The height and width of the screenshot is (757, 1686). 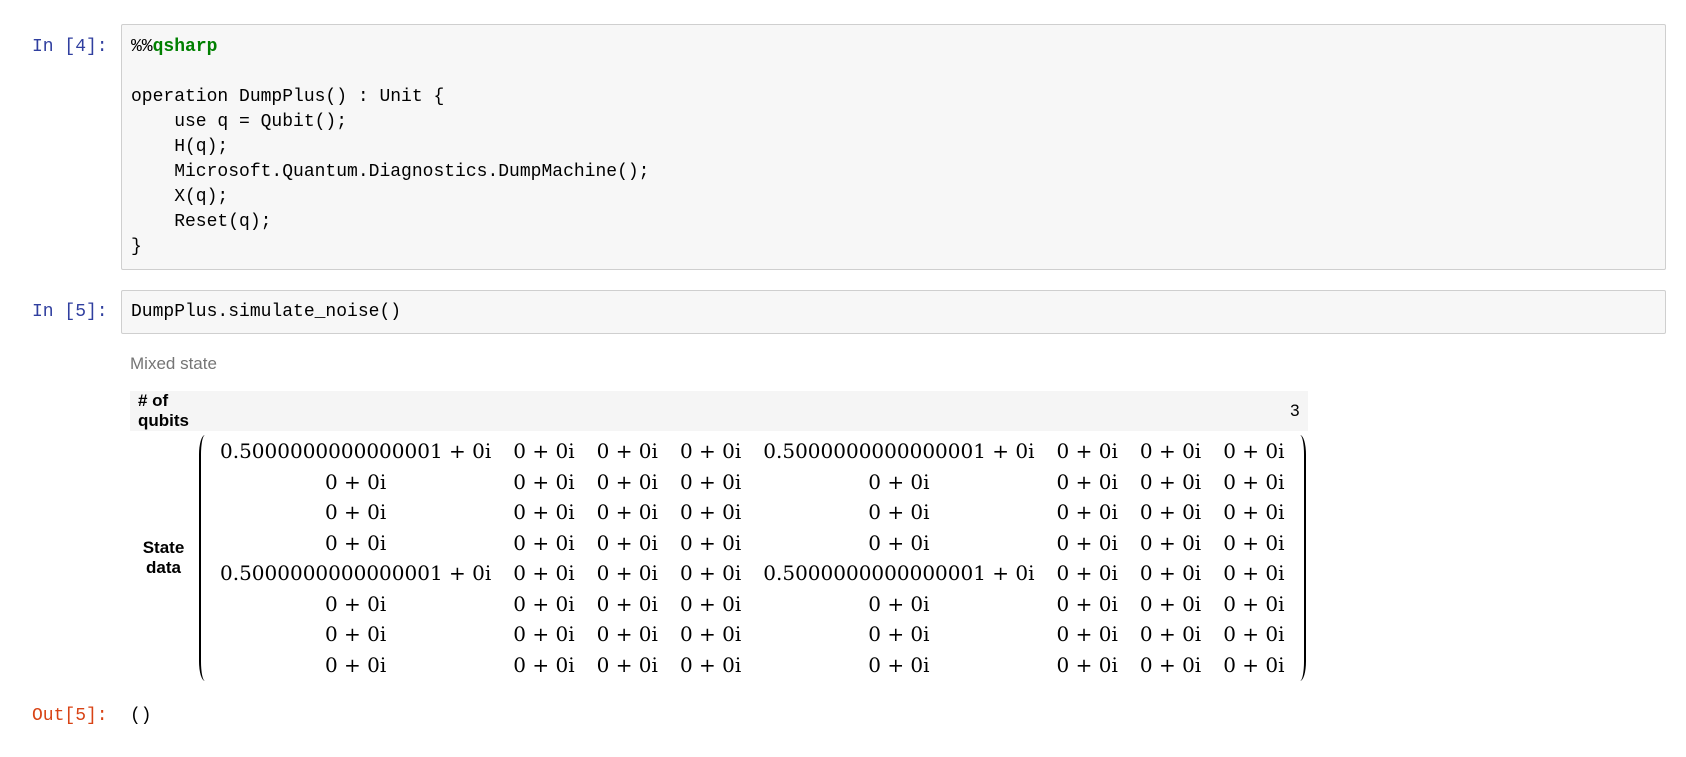 I want to click on code-cell-5: In [5]: DumpPlus.simulate_noise(), so click(x=843, y=313).